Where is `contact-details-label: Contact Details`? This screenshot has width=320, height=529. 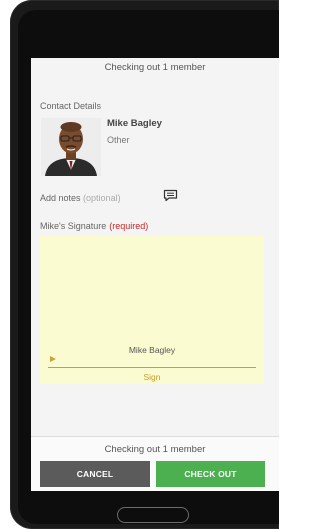
contact-details-label: Contact Details is located at coordinates (71, 106).